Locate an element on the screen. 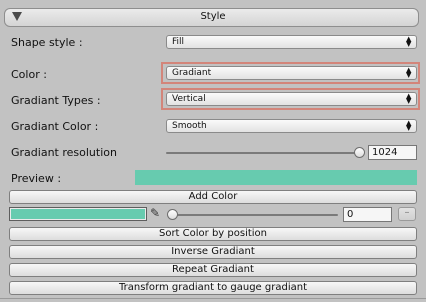 The image size is (426, 302). resolution-slider-track is located at coordinates (263, 153).